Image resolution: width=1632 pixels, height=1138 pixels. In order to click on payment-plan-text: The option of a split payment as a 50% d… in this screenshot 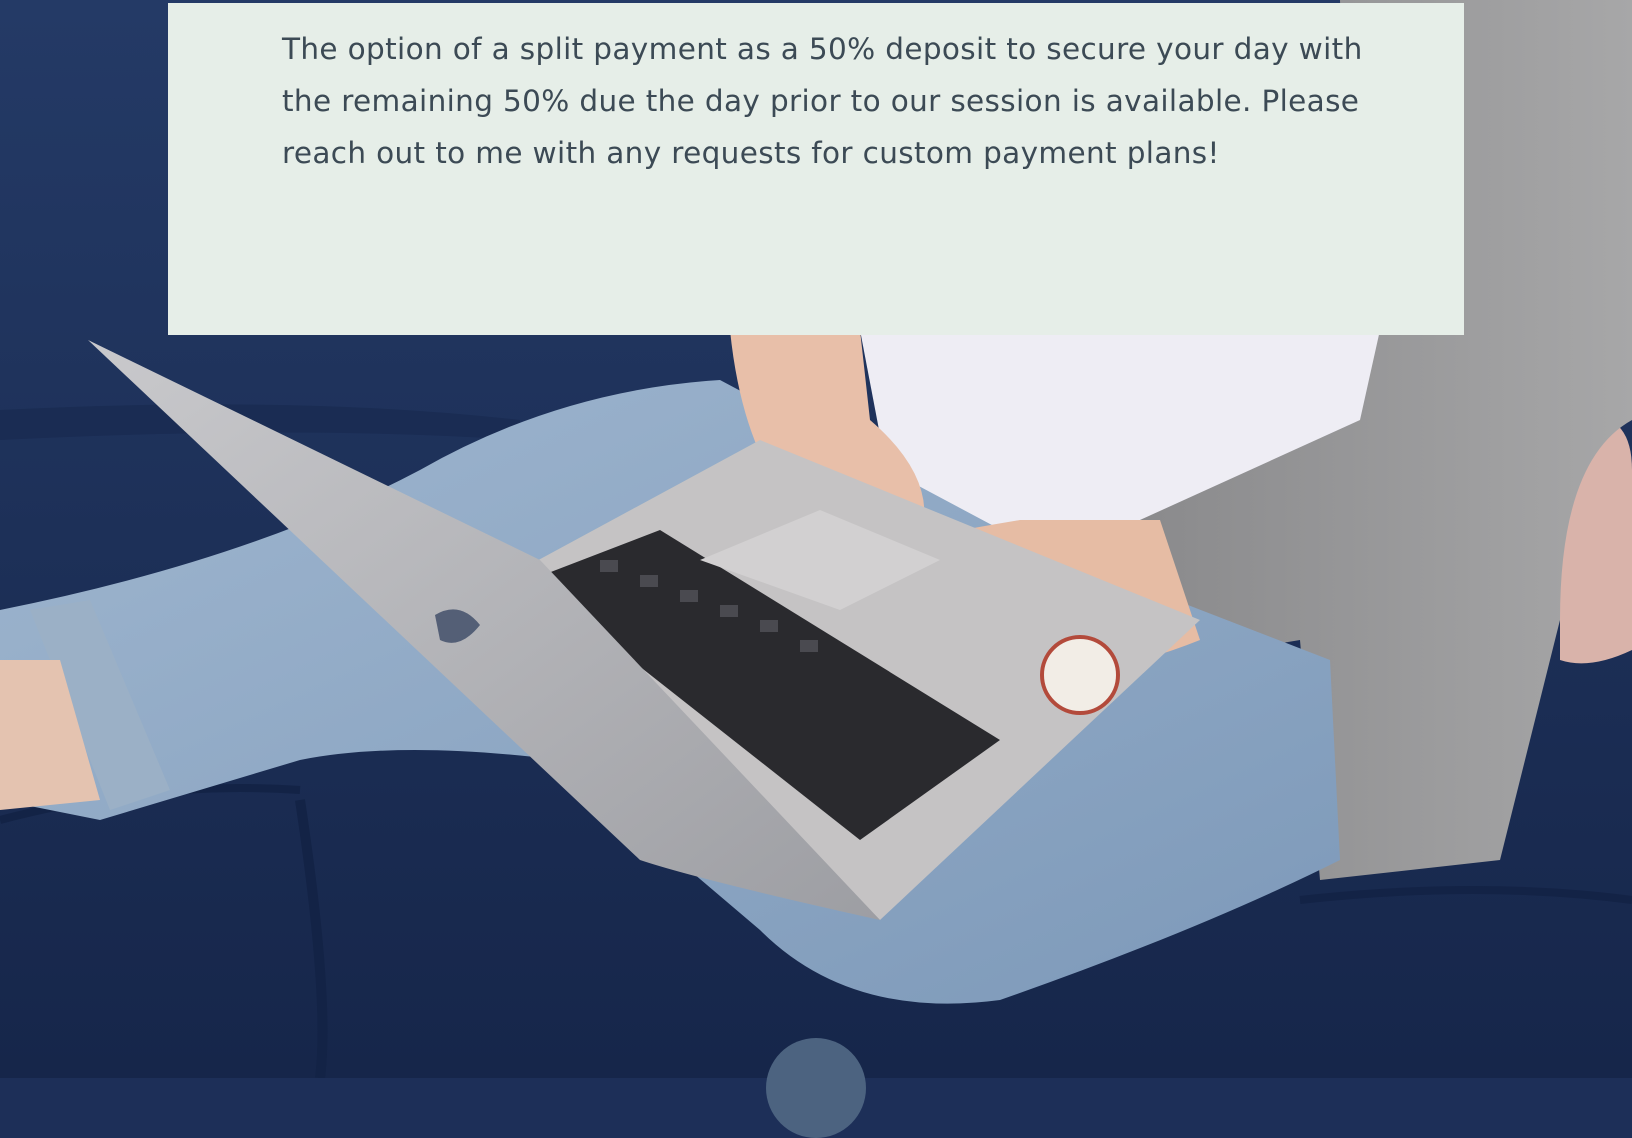, I will do `click(822, 101)`.